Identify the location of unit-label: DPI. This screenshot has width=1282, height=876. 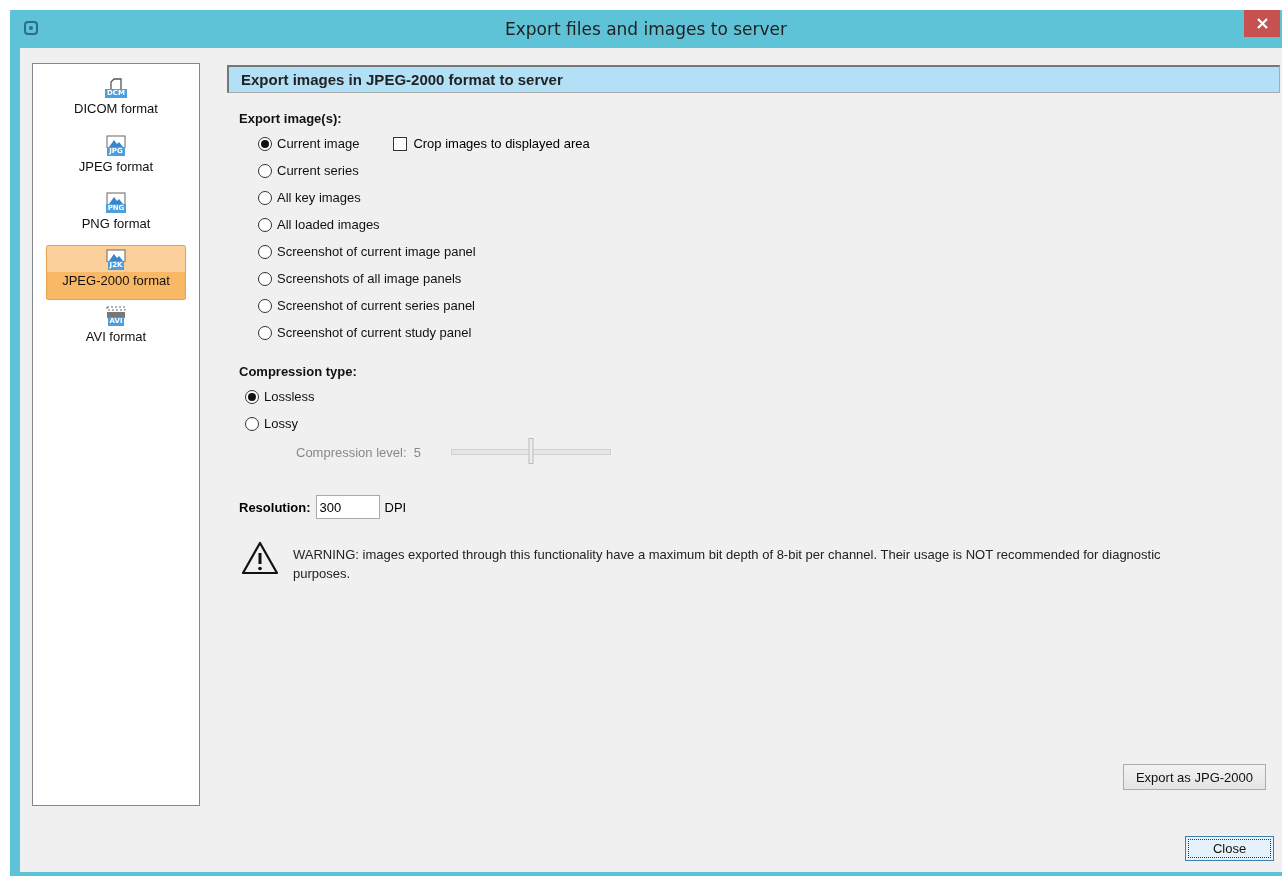
(395, 507).